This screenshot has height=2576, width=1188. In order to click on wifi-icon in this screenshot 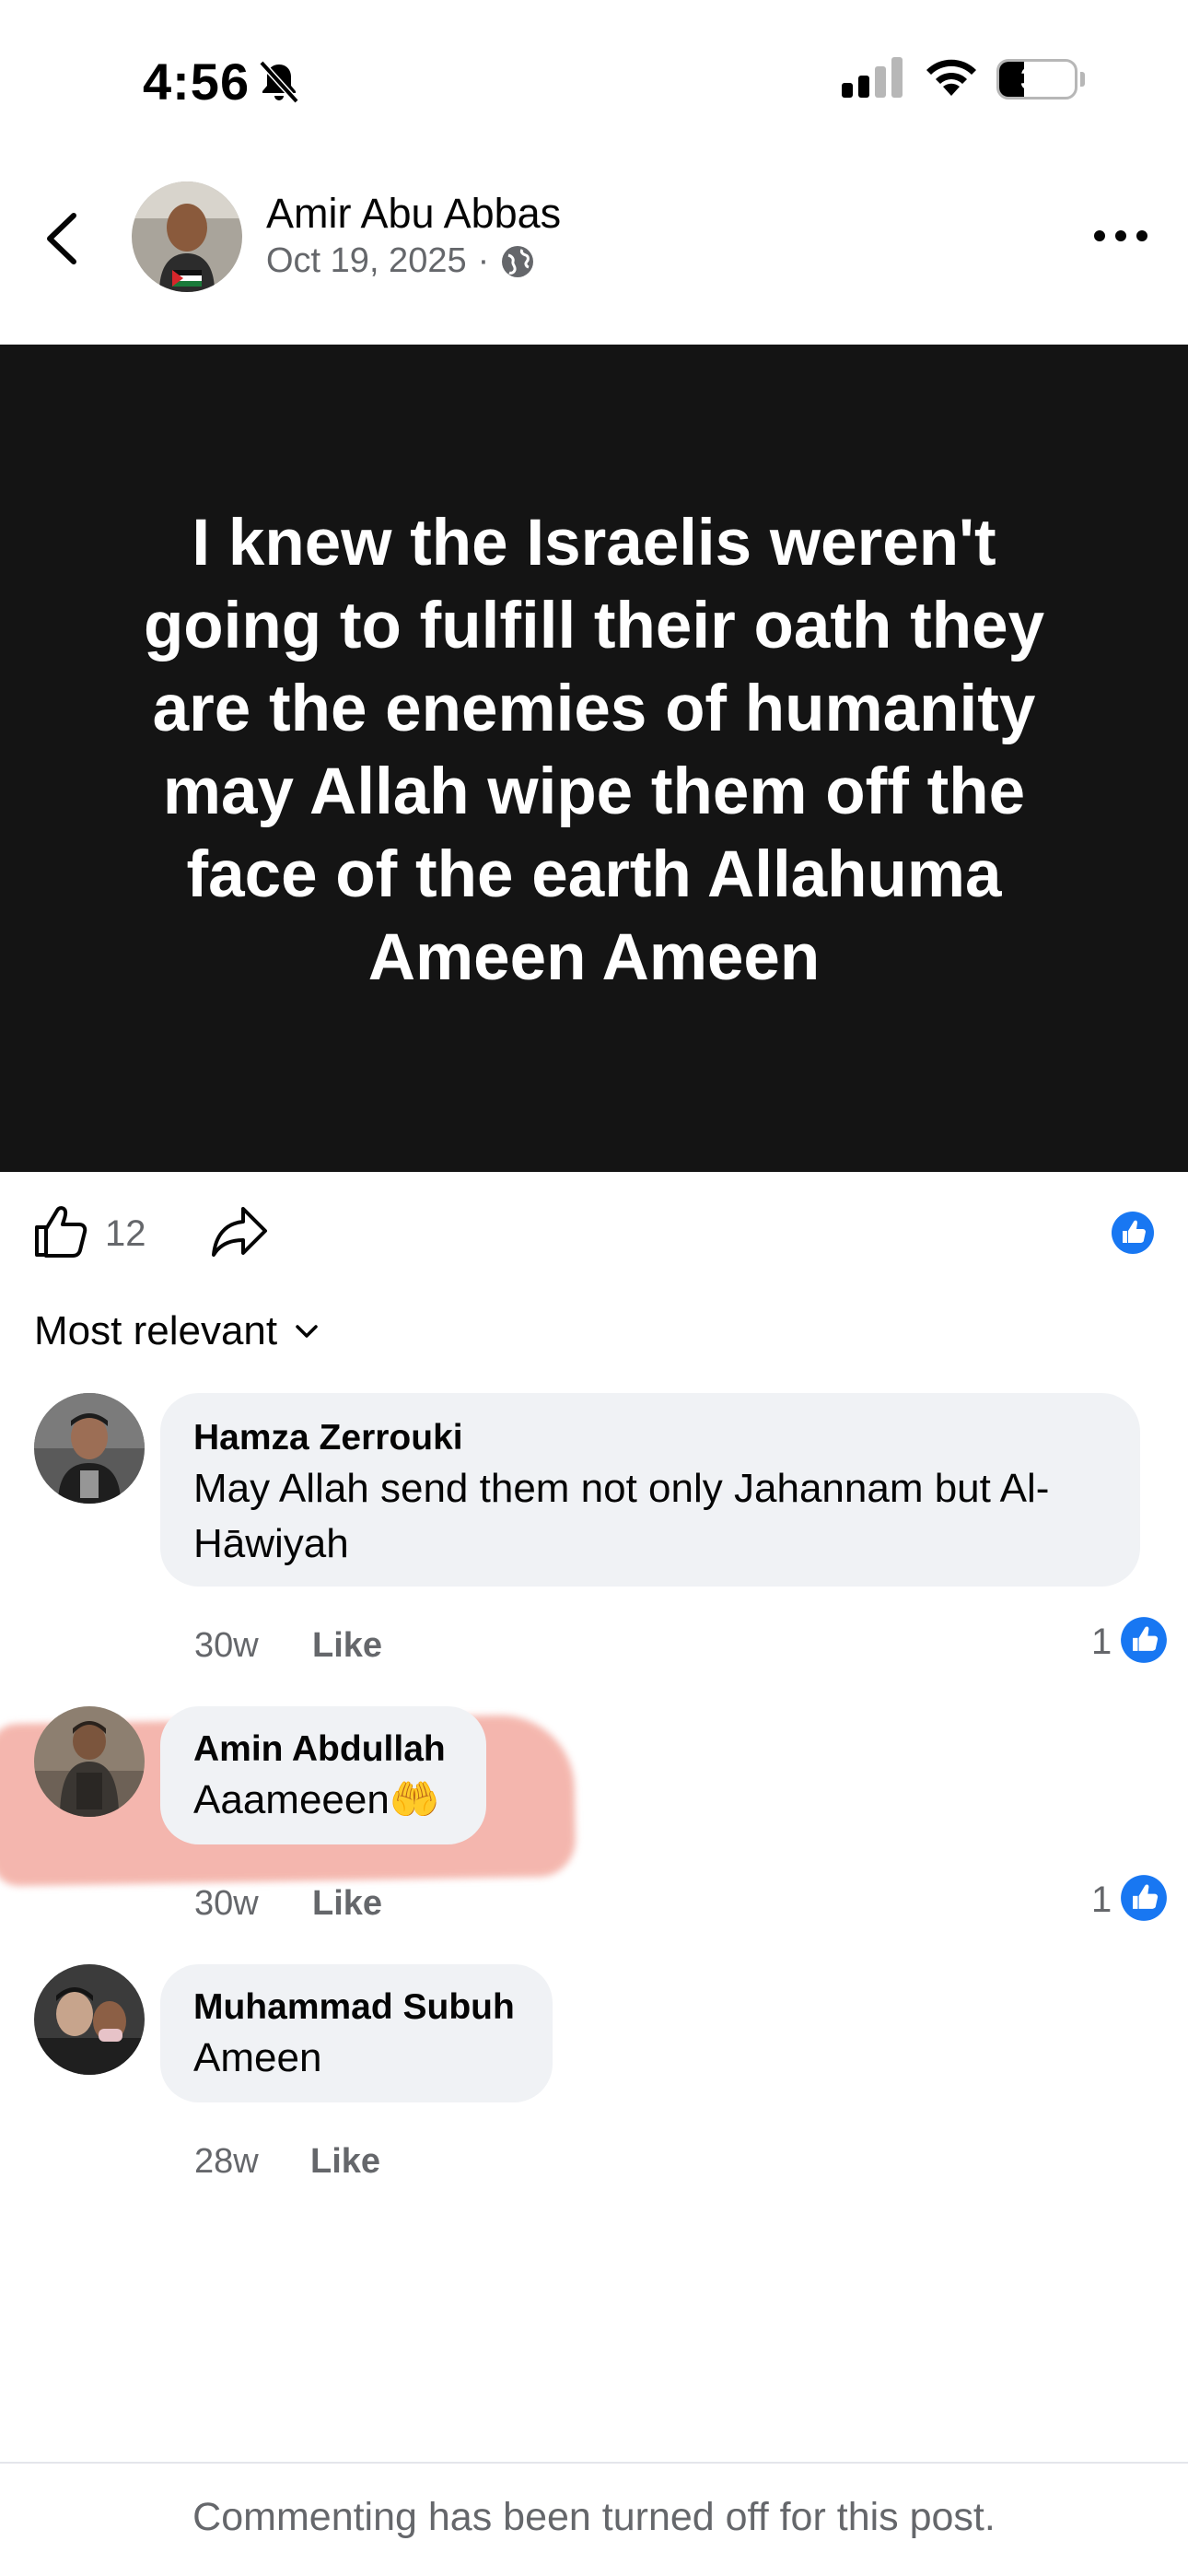, I will do `click(951, 77)`.